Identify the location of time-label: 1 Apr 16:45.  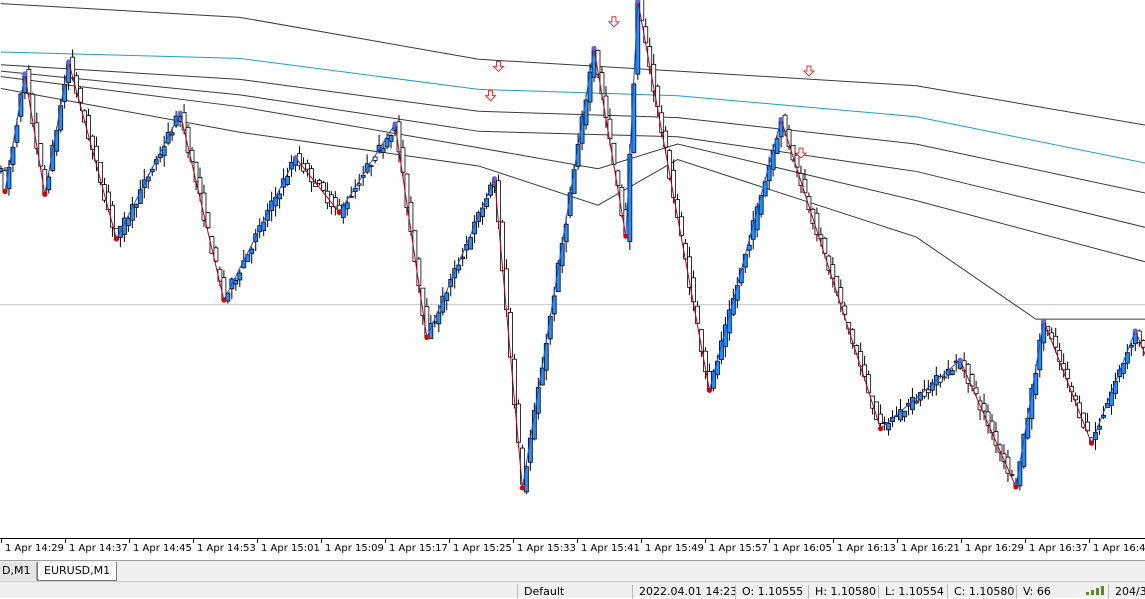
(1119, 548).